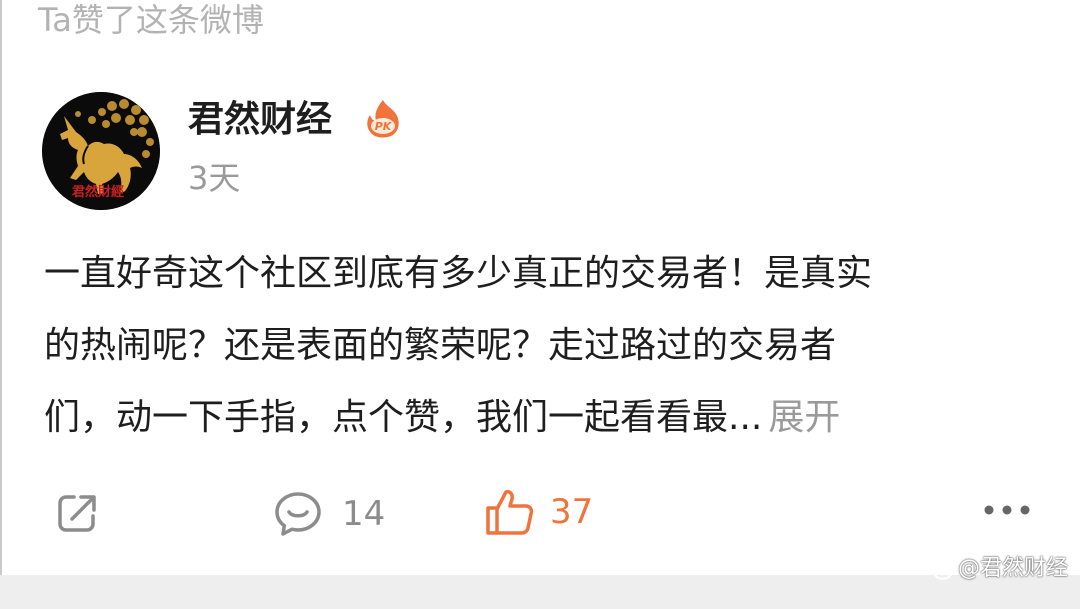  Describe the element at coordinates (538, 512) in the screenshot. I see `like-button: 37` at that location.